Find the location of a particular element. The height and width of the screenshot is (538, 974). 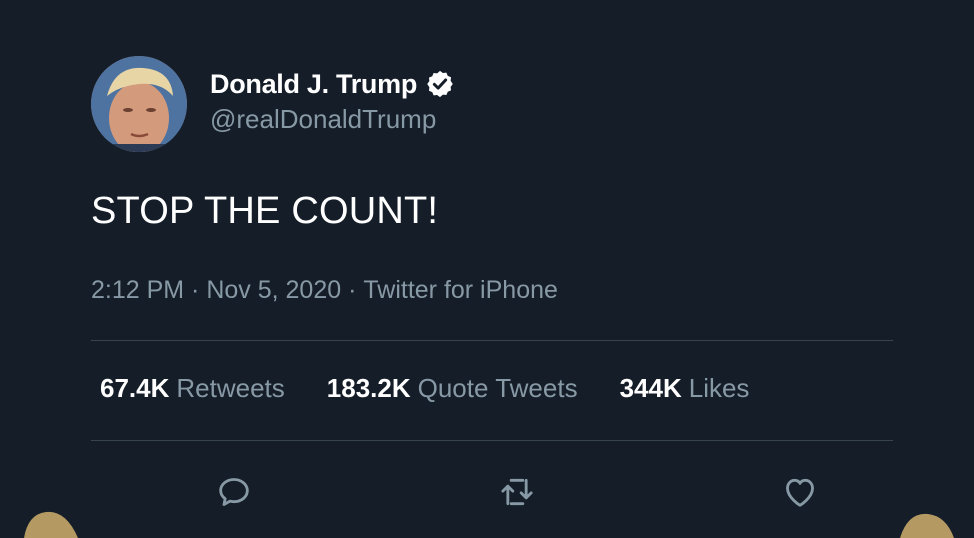

tweet-text: STOP THE COUNT! is located at coordinates (265, 211).